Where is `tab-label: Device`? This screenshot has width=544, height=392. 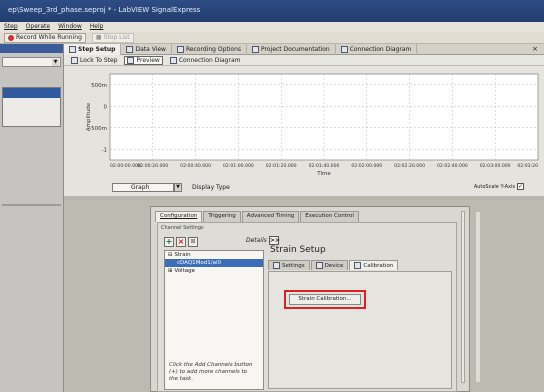
tab-label: Device is located at coordinates (334, 265).